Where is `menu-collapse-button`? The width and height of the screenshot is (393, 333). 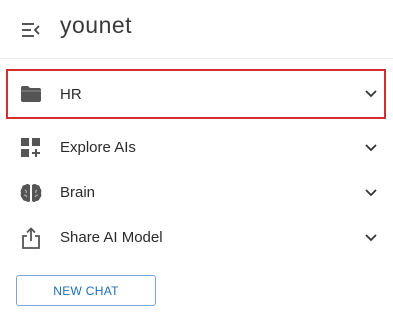 menu-collapse-button is located at coordinates (31, 30).